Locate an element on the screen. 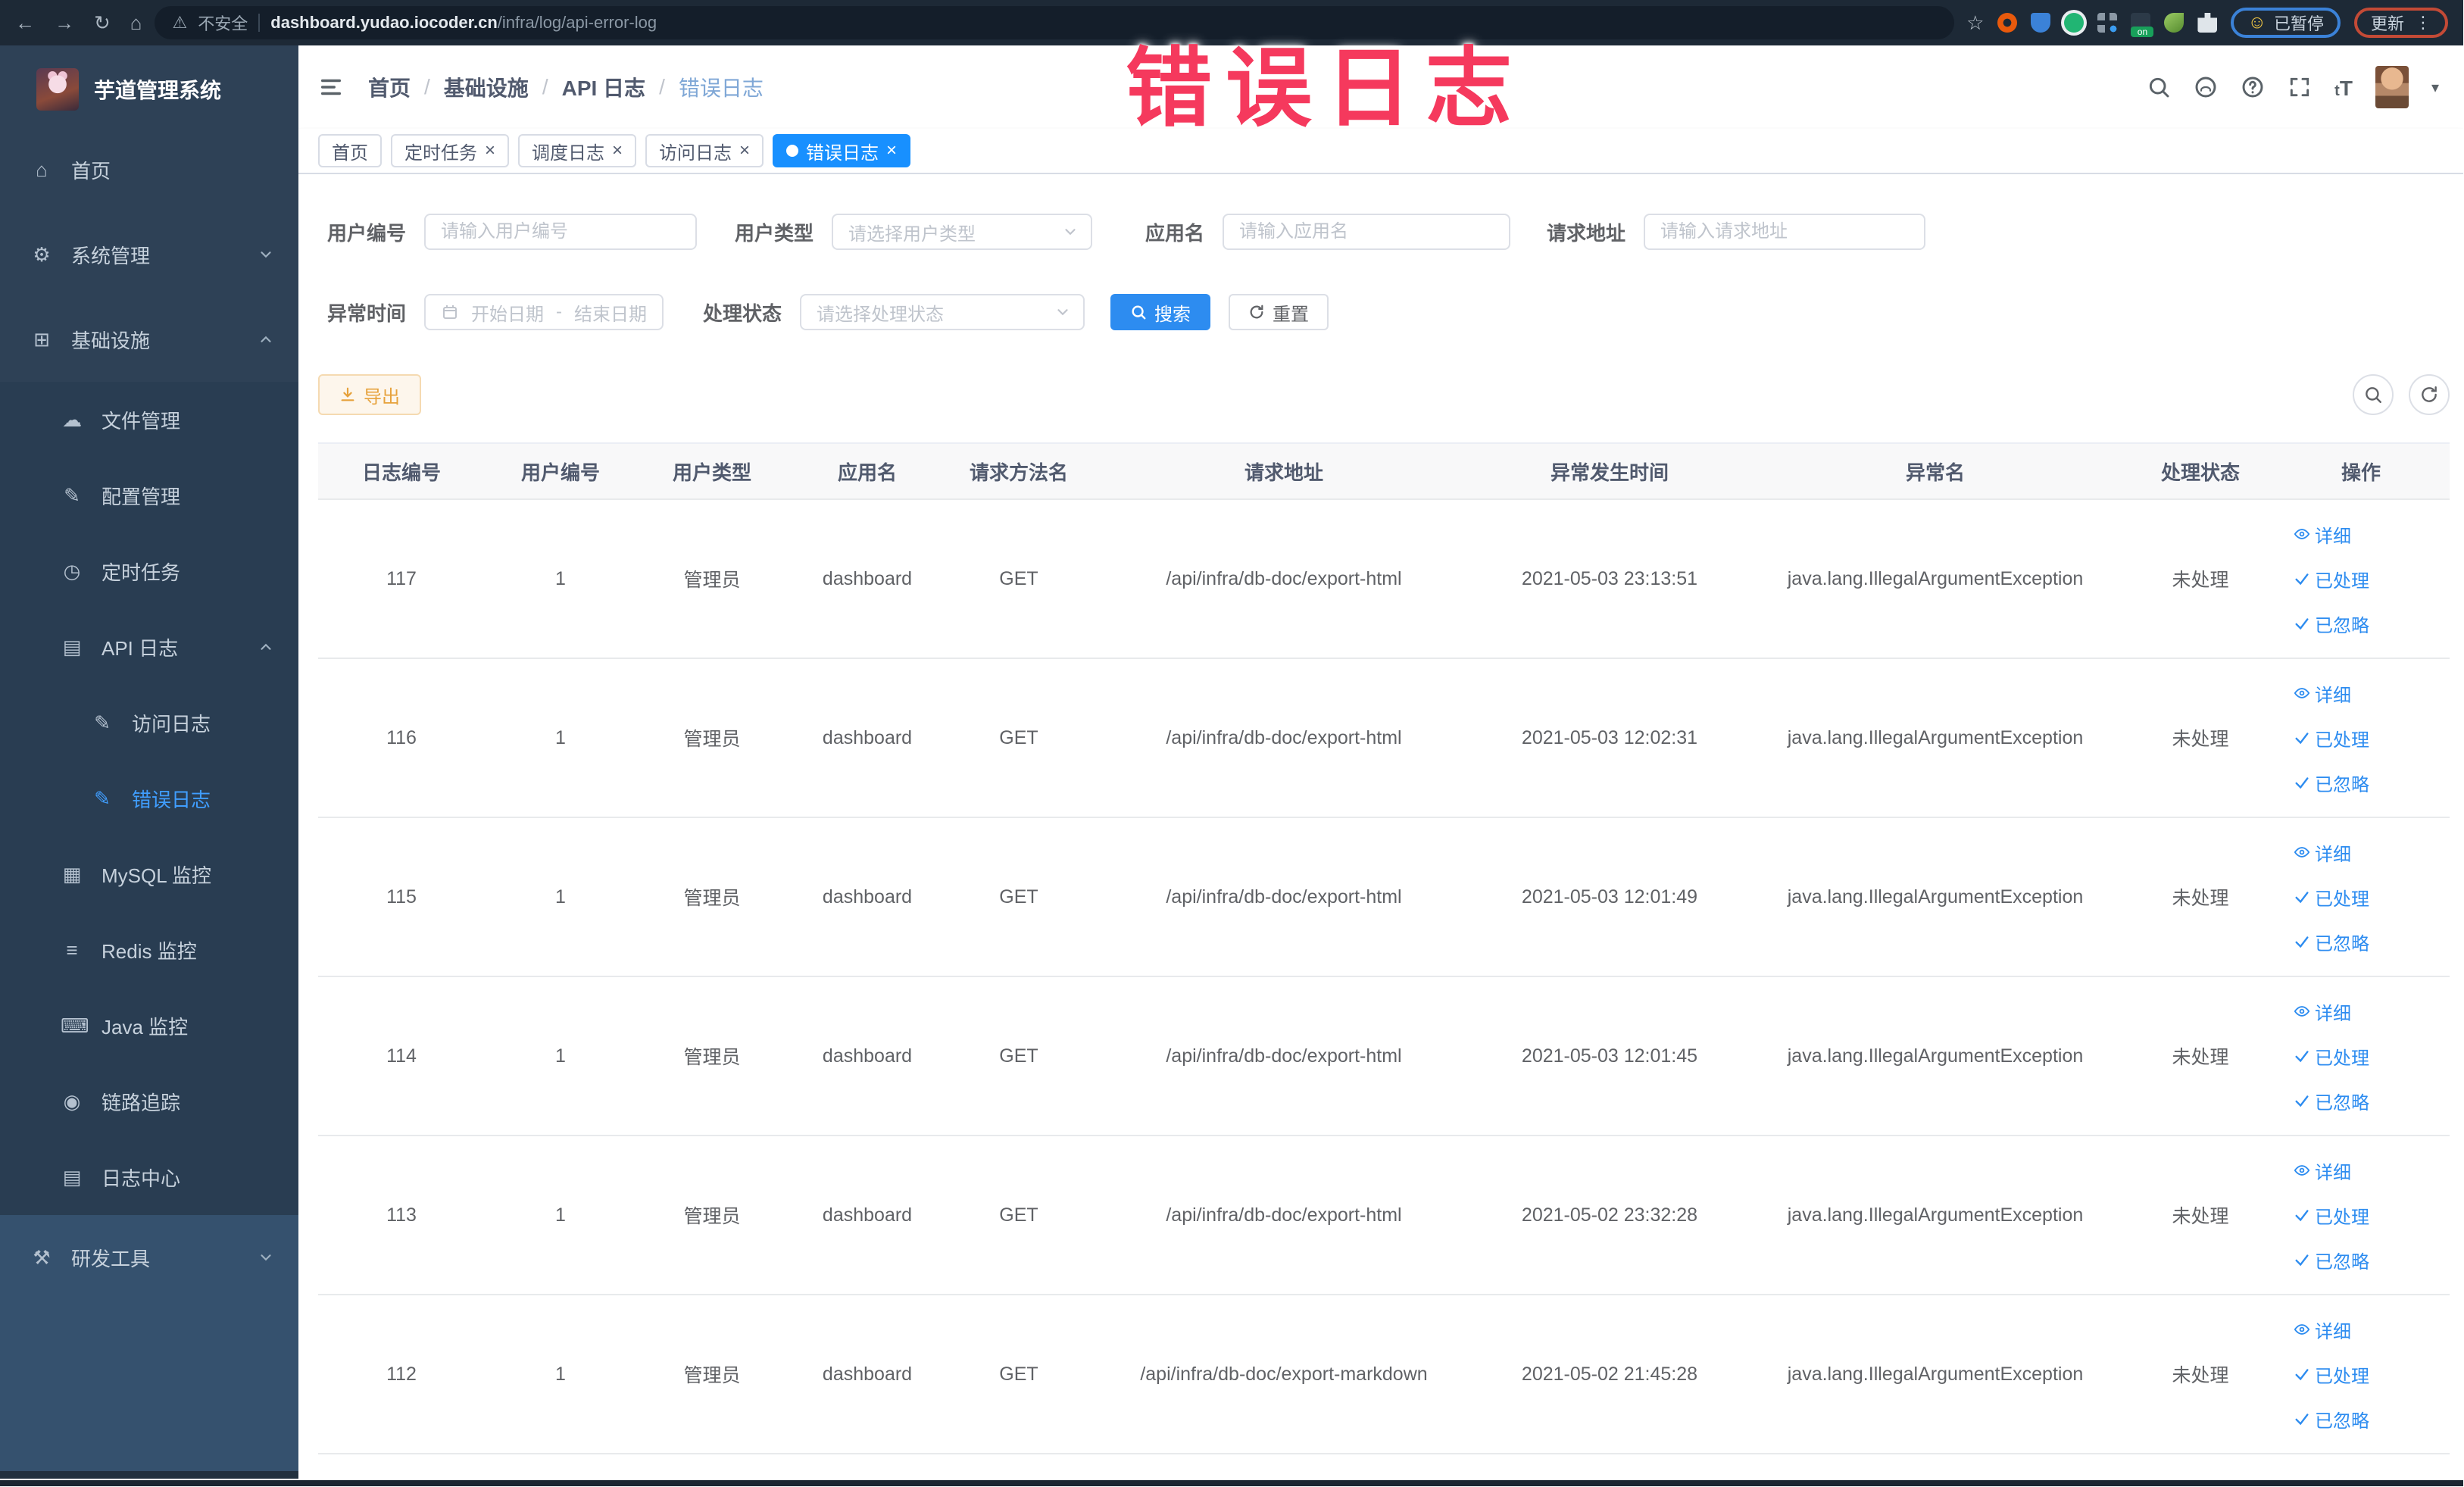 The width and height of the screenshot is (2464, 1487). column-header: 用户编号 is located at coordinates (560, 472).